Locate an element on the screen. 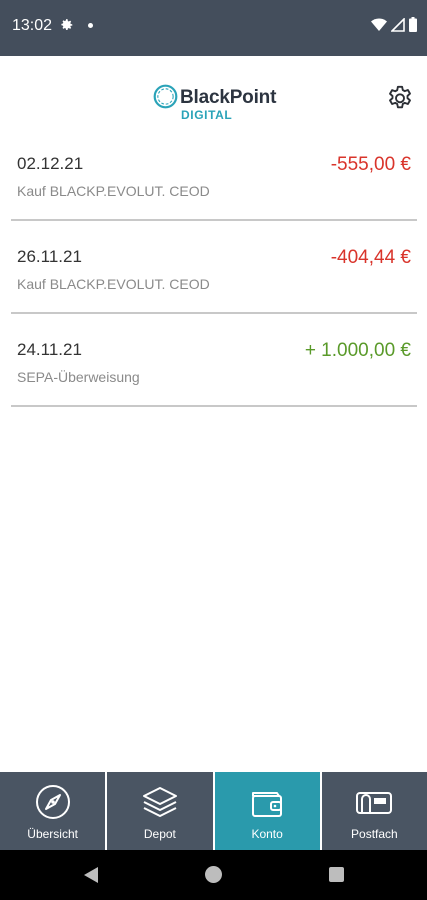  nav-tab-depot: Depot is located at coordinates (161, 811).